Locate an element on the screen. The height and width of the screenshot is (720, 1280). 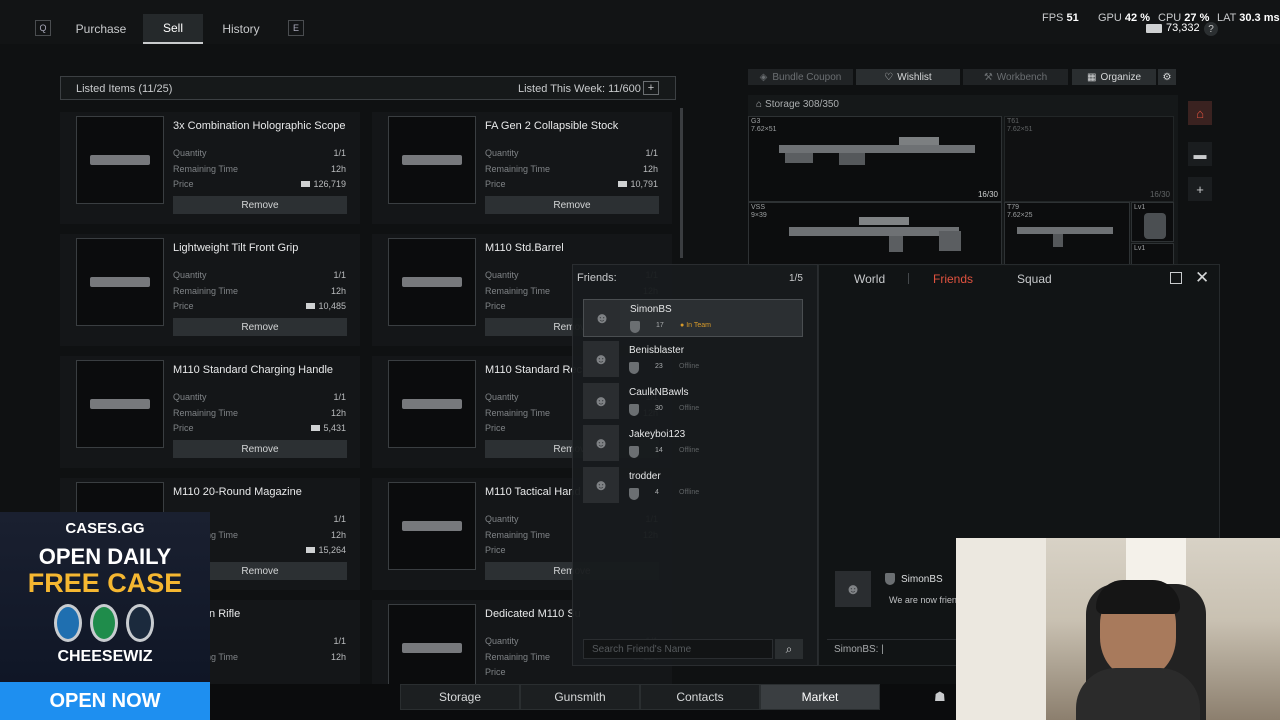
slot-caliber: 9×39 is located at coordinates (759, 215).